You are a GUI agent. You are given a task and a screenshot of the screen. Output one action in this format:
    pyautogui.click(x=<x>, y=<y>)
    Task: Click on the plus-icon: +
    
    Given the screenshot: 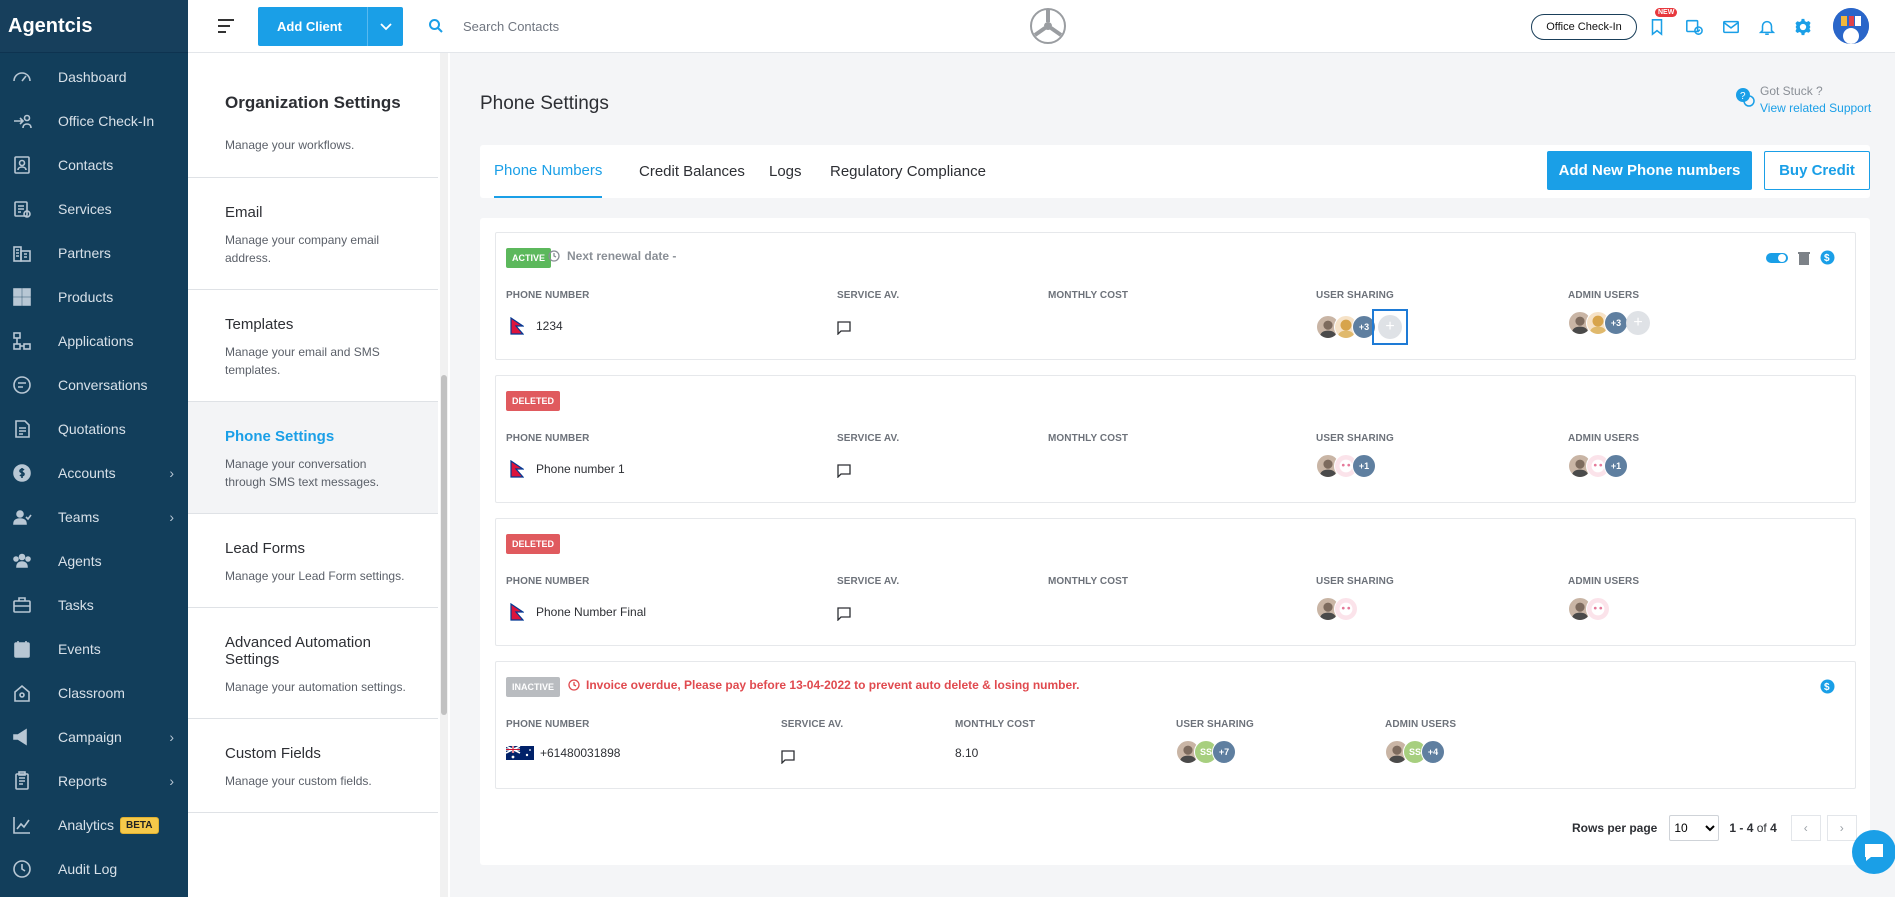 What is the action you would take?
    pyautogui.click(x=1390, y=327)
    